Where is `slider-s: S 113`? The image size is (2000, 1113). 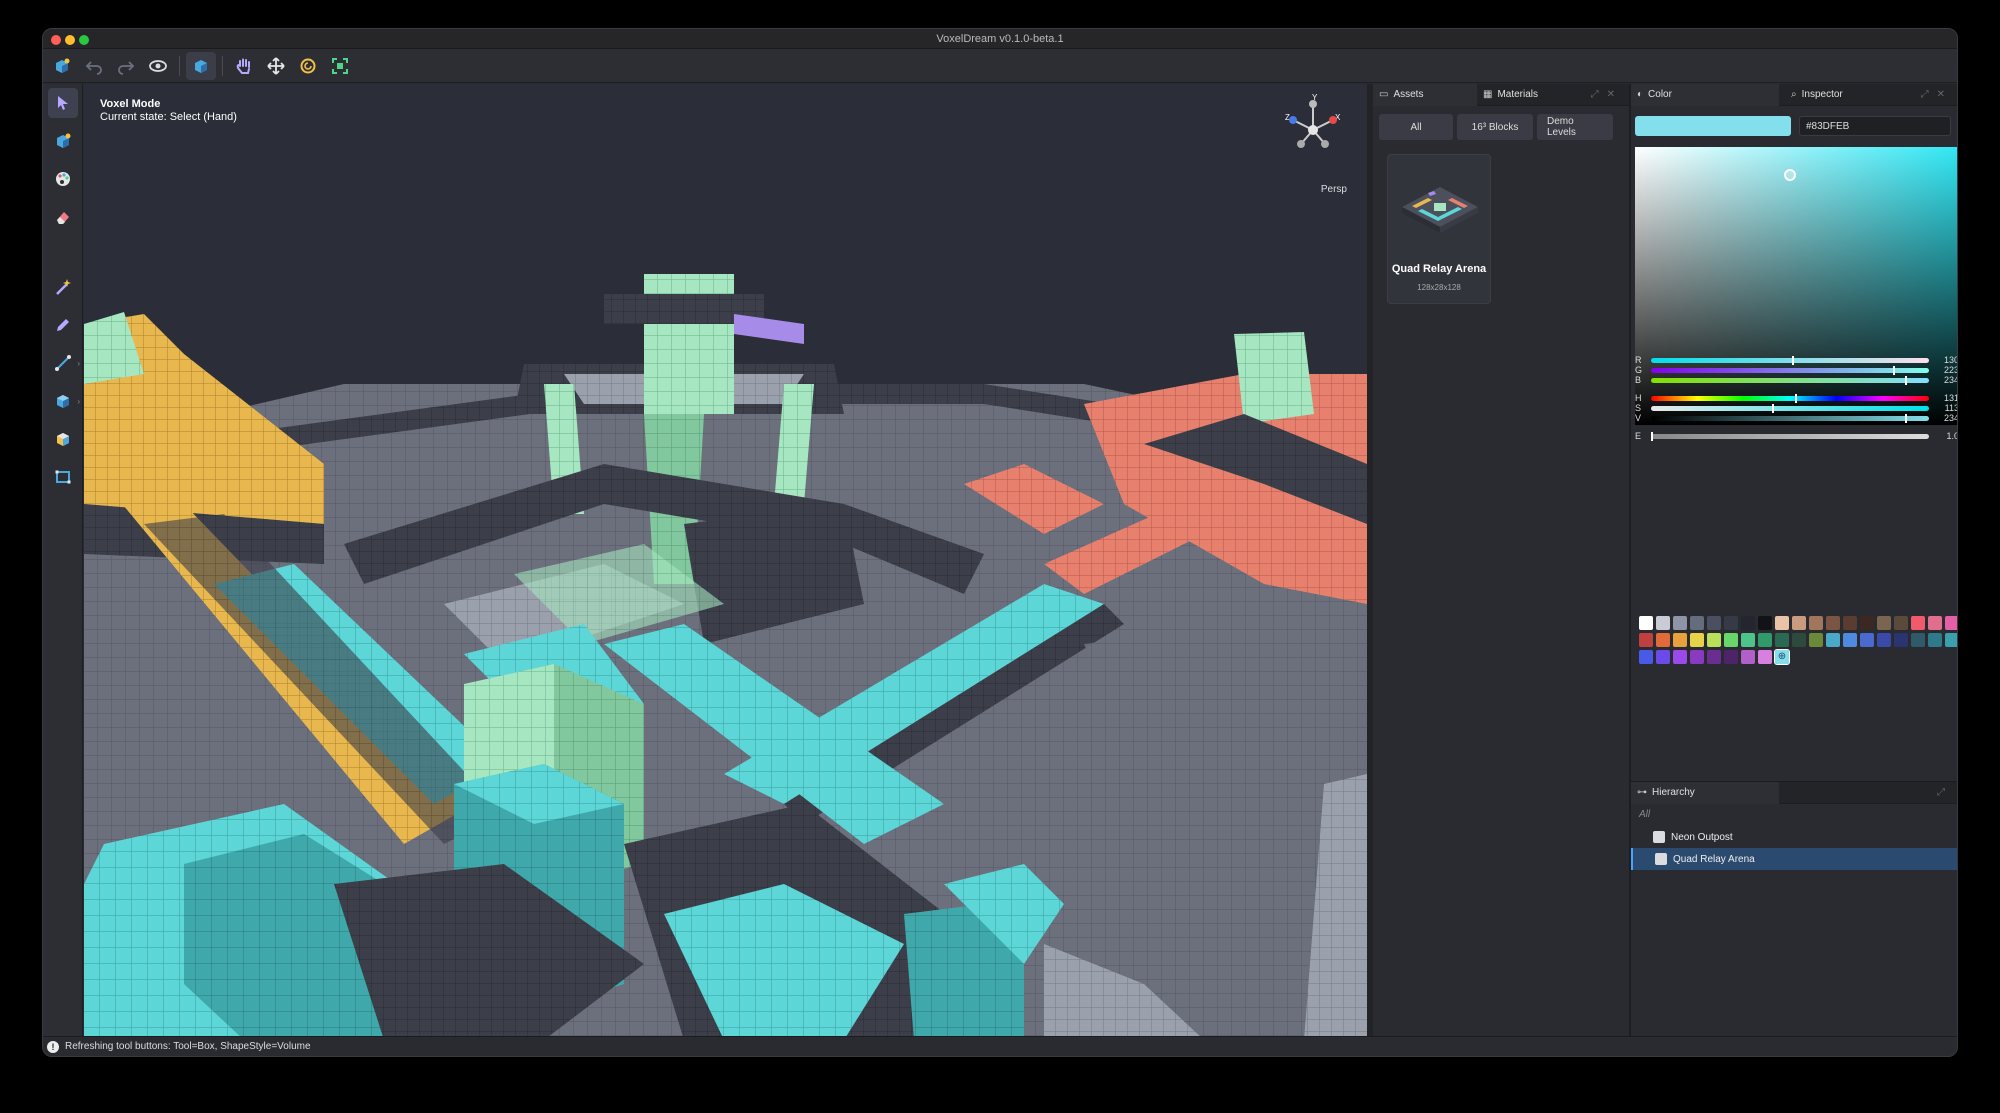 slider-s: S 113 is located at coordinates (1796, 408).